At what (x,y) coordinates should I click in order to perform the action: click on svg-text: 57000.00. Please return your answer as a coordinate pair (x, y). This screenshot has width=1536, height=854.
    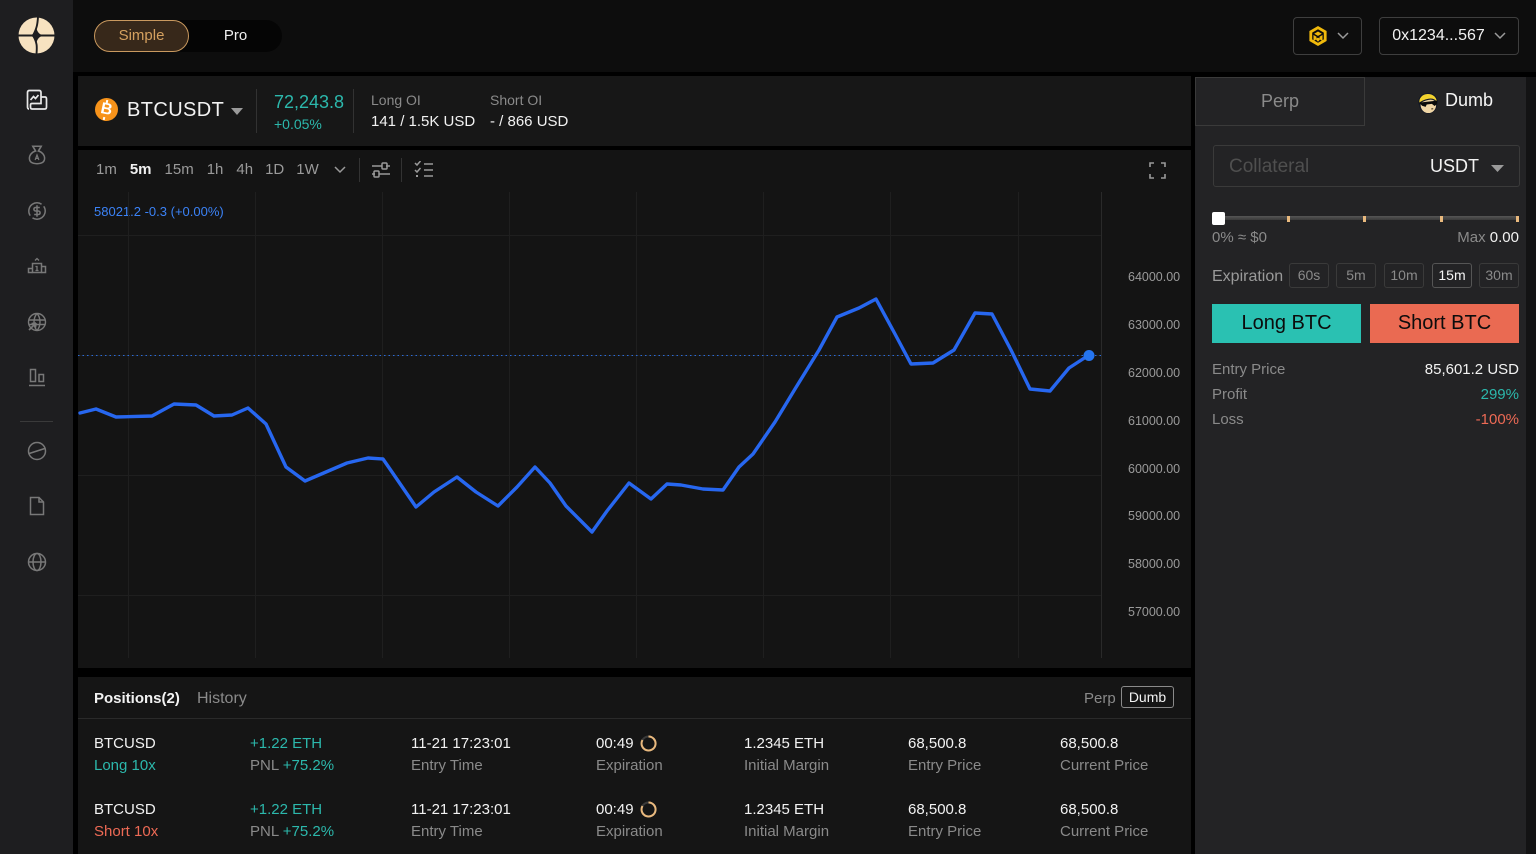
    Looking at the image, I should click on (1154, 612).